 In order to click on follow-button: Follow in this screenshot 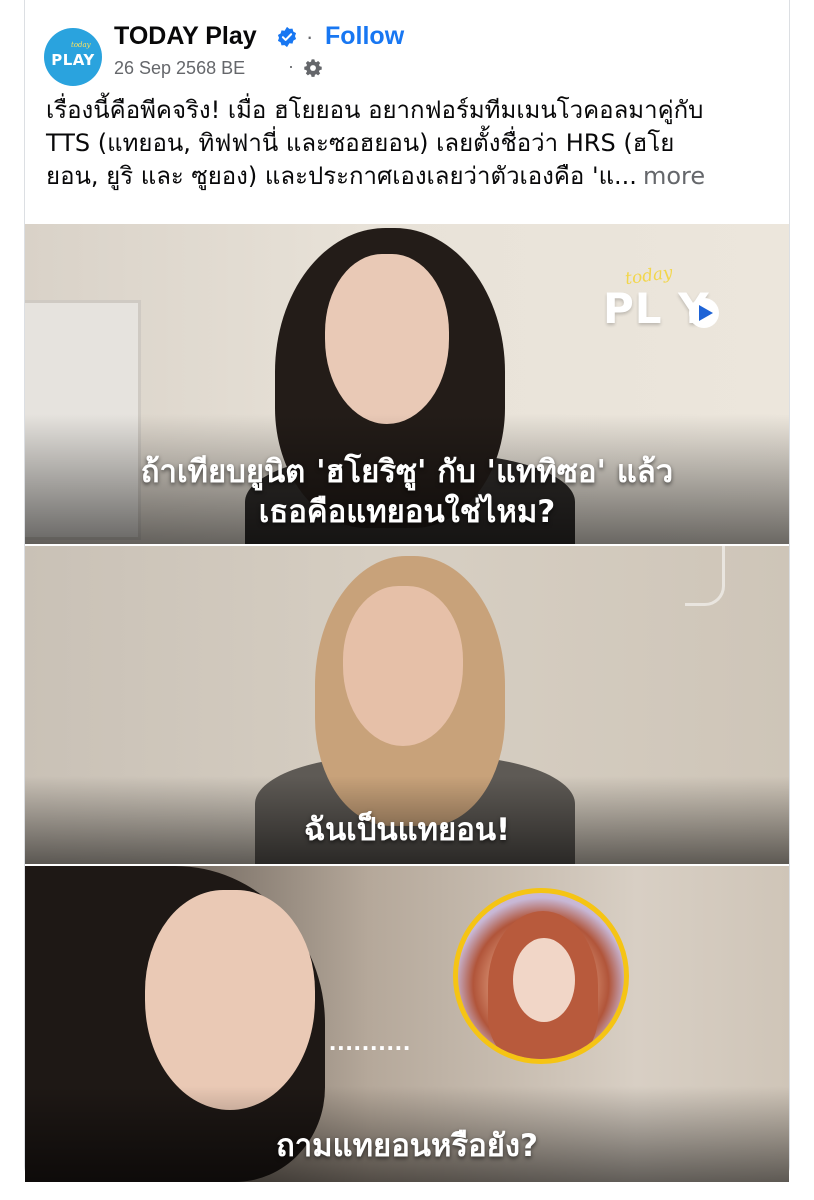, I will do `click(364, 36)`.